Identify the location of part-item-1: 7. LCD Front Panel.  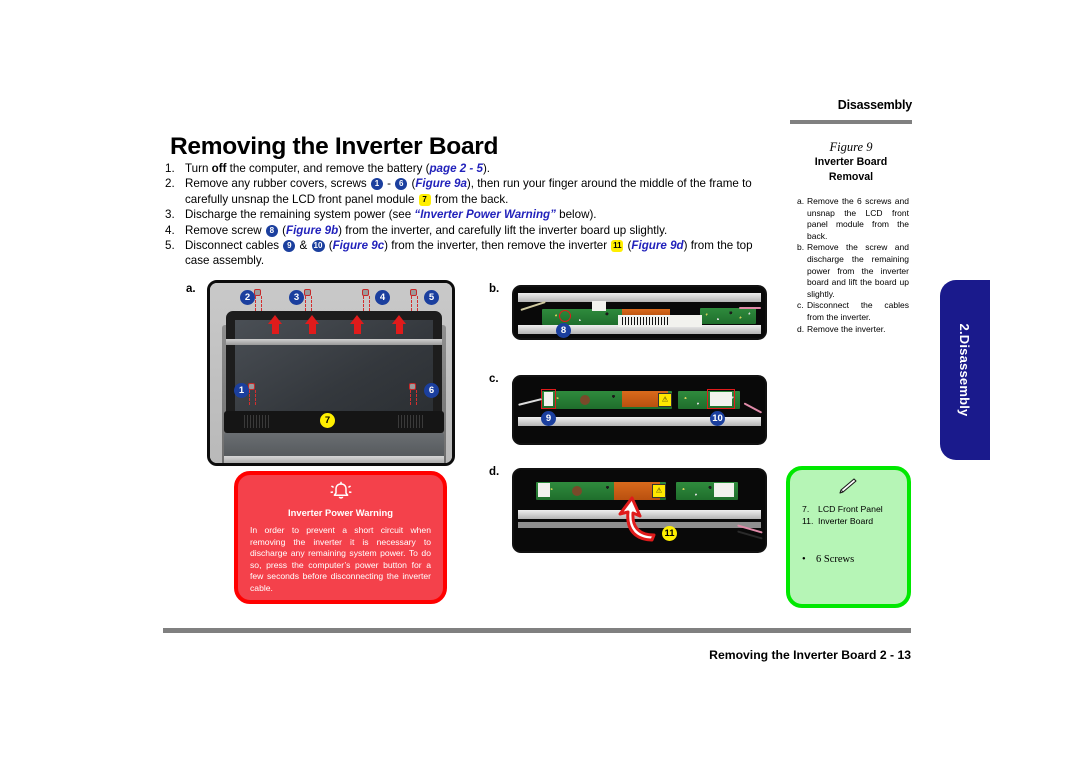
(850, 510).